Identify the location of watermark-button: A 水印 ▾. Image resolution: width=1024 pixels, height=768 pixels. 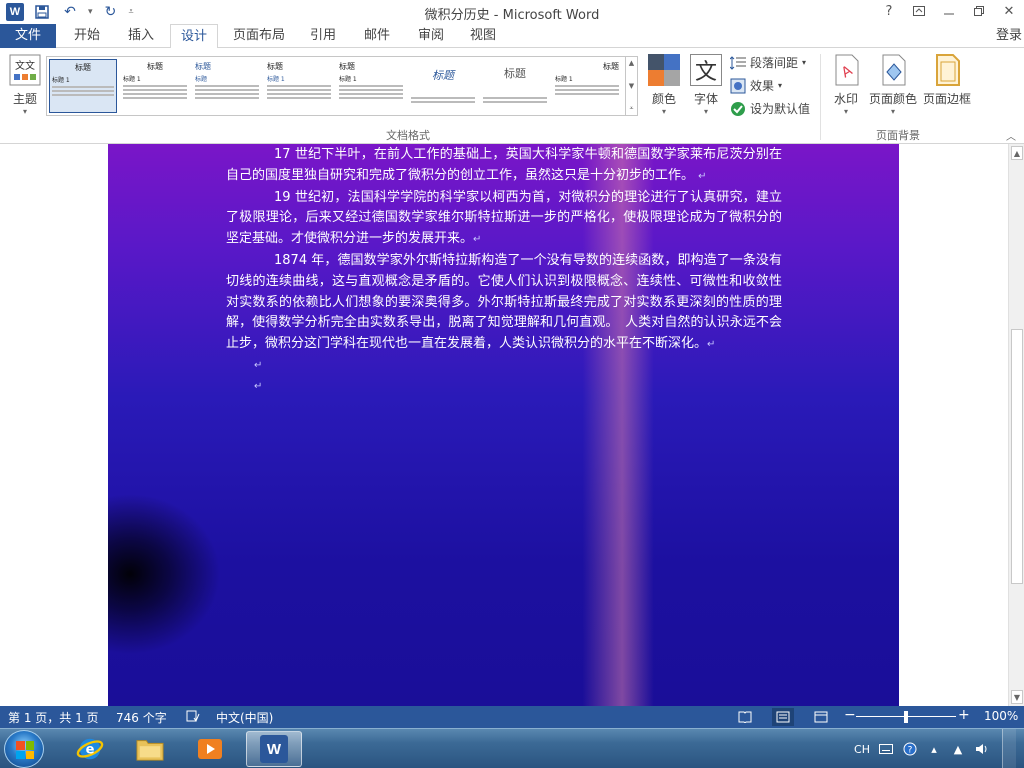
(846, 85).